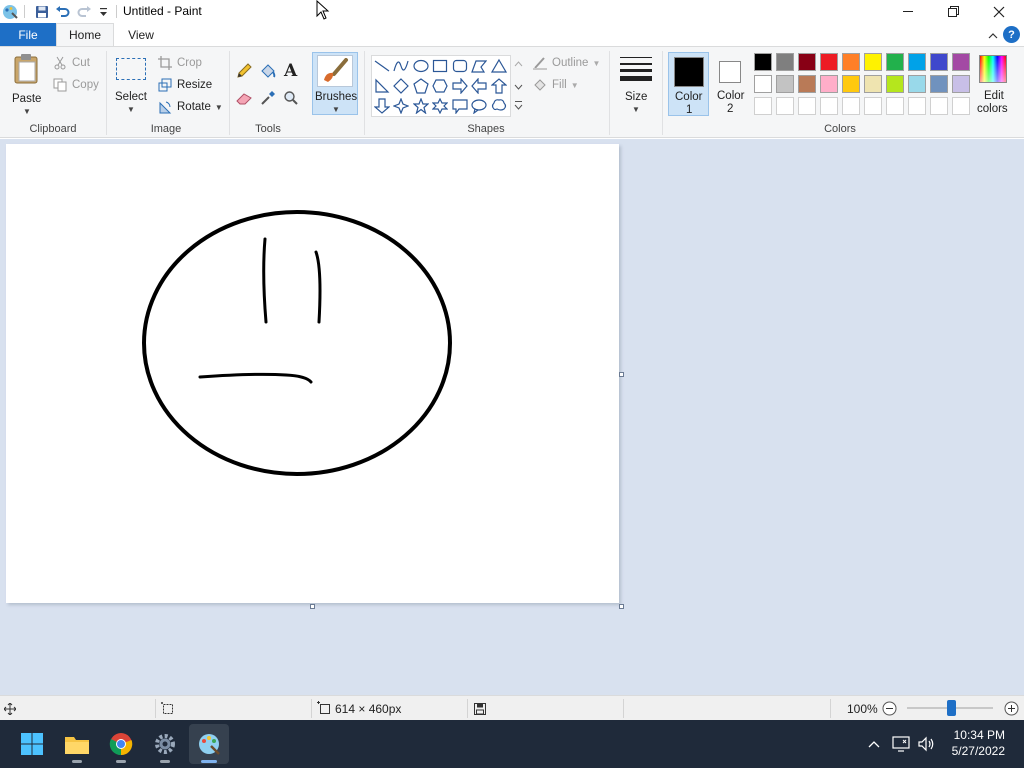 This screenshot has width=1024, height=768. What do you see at coordinates (518, 106) in the screenshot?
I see `shapes-expand-icon` at bounding box center [518, 106].